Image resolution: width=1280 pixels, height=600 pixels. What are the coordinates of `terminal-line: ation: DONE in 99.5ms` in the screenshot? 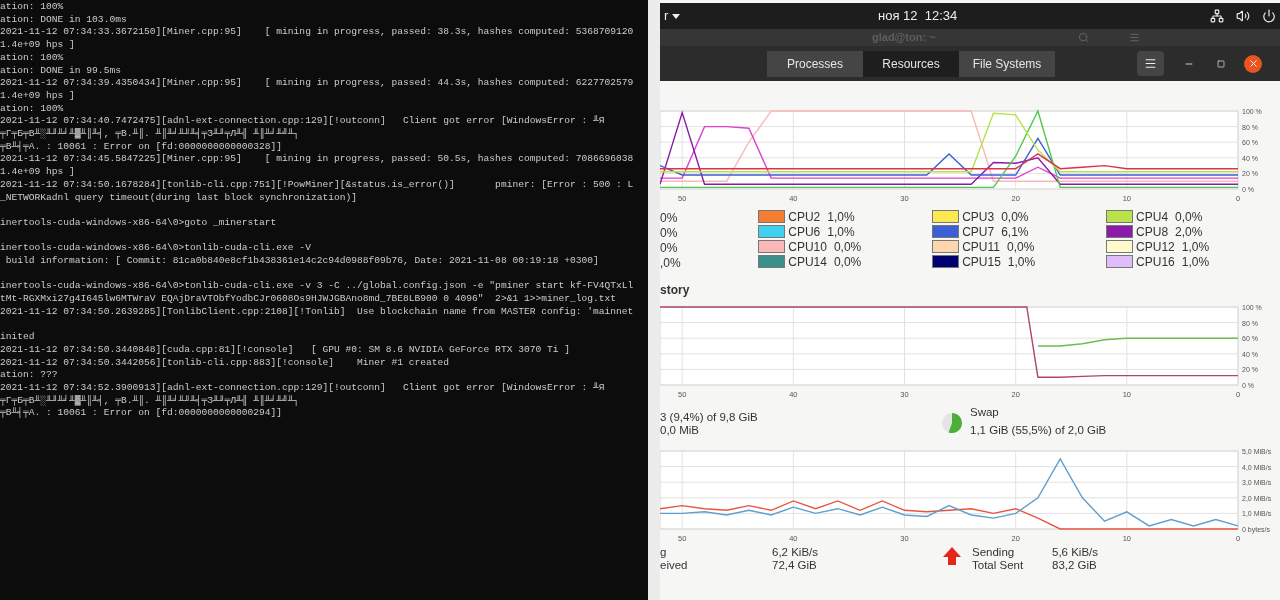 It's located at (60, 71).